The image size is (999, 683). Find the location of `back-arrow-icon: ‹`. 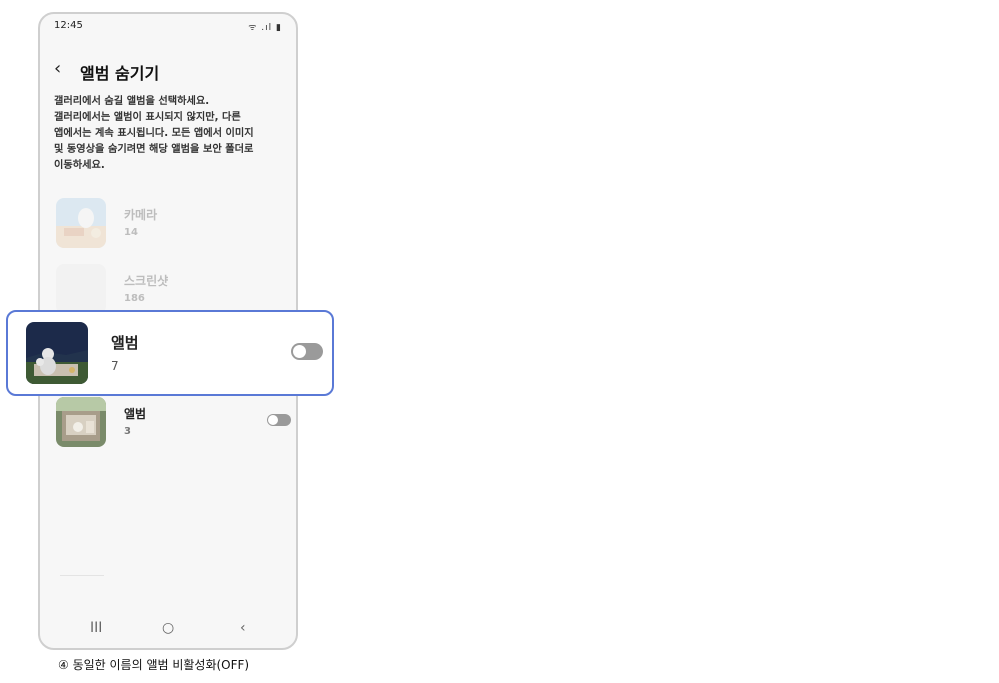

back-arrow-icon: ‹ is located at coordinates (63, 70).